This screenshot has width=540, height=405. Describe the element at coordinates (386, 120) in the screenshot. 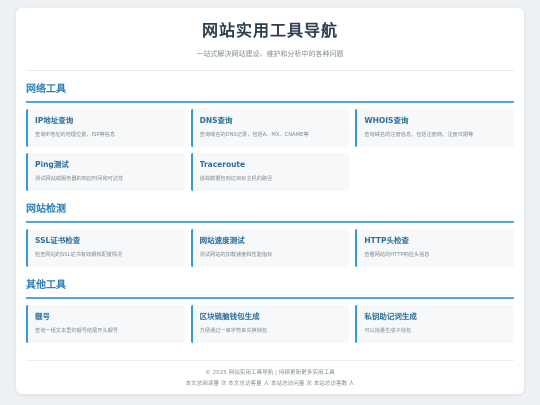

I see `tool-name: WHOIS查询` at that location.